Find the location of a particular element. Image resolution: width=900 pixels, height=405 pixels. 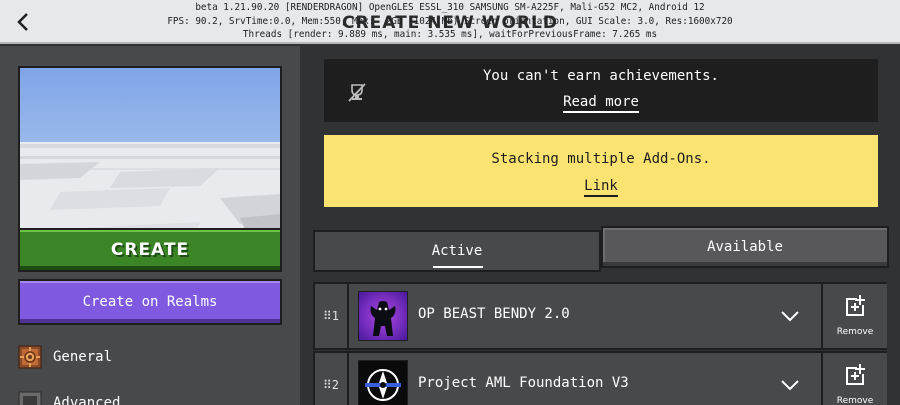

tab-active: Active is located at coordinates (457, 251).